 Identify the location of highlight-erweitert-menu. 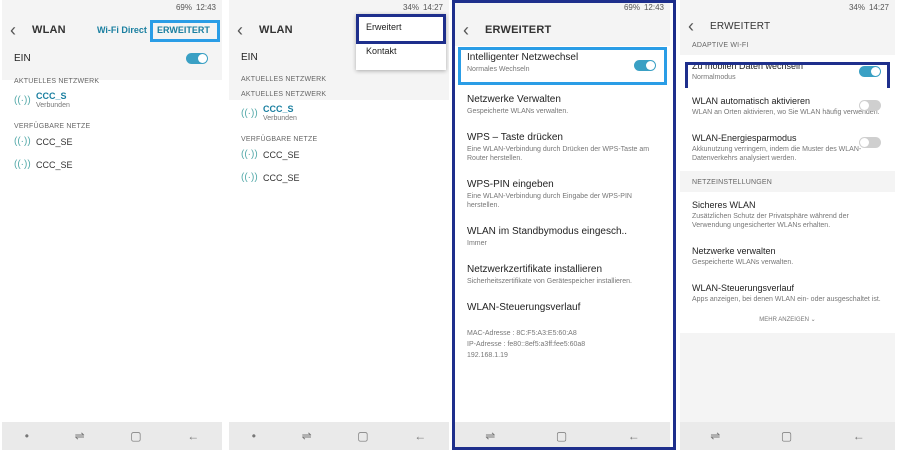
(401, 29).